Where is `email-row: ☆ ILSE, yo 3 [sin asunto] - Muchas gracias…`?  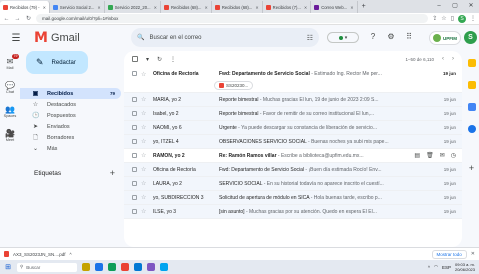 email-row: ☆ ILSE, yo 3 [sin asunto] - Muchas gracias… is located at coordinates (293, 212).